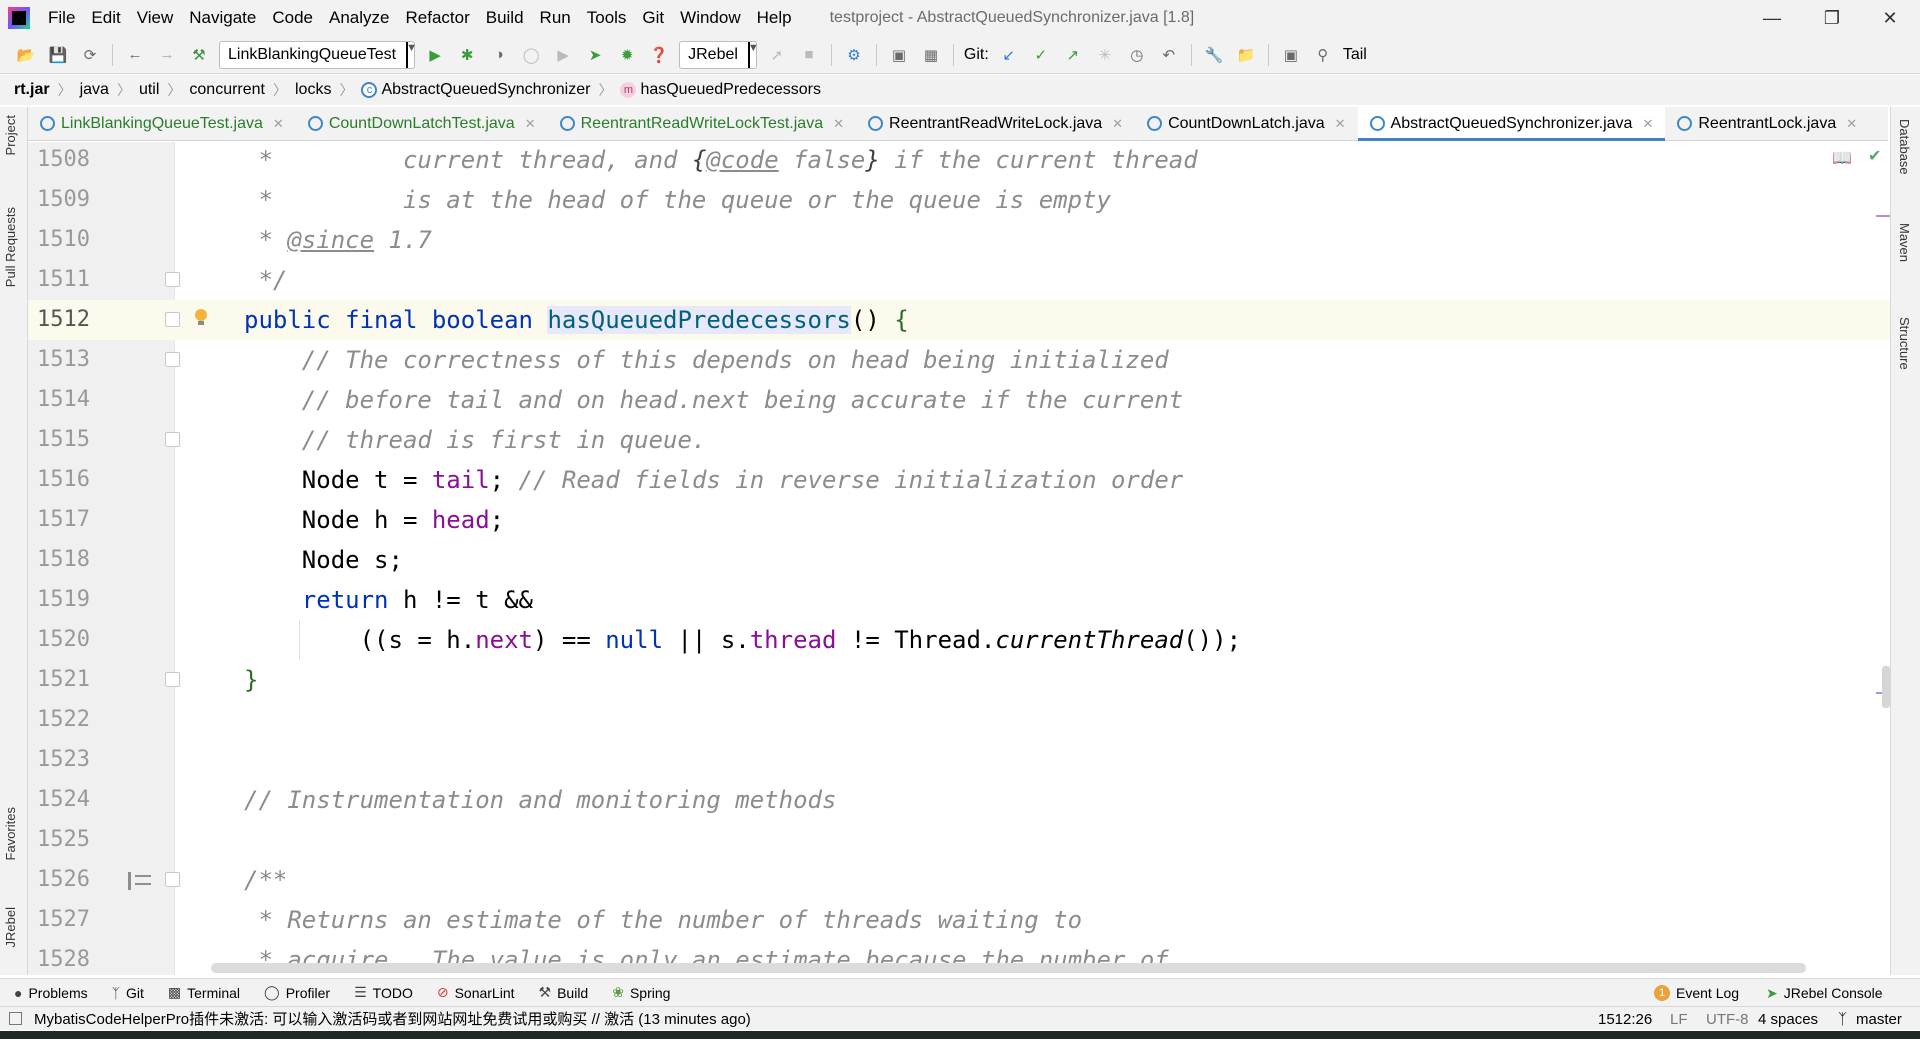  What do you see at coordinates (313, 90) in the screenshot?
I see `breadcrumb-locks: locks` at bounding box center [313, 90].